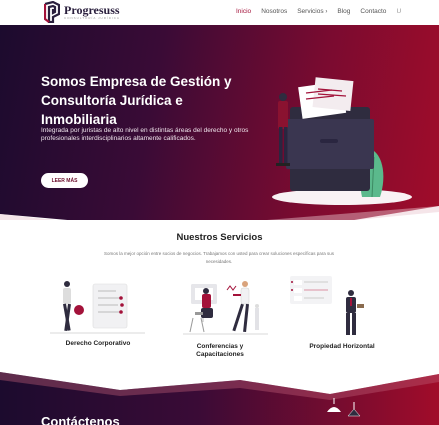  Describe the element at coordinates (344, 407) in the screenshot. I see `lamp-icon` at that location.